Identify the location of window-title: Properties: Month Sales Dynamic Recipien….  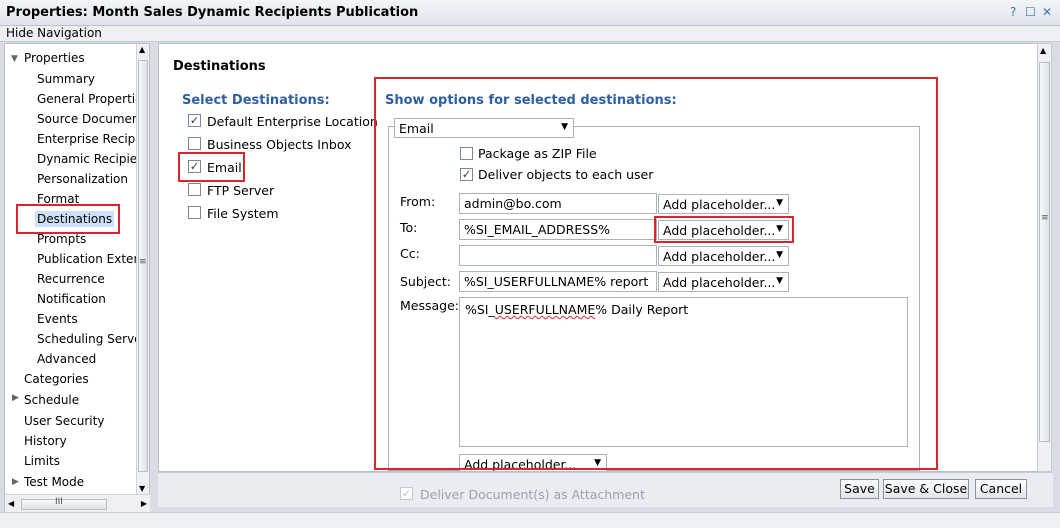
(212, 12).